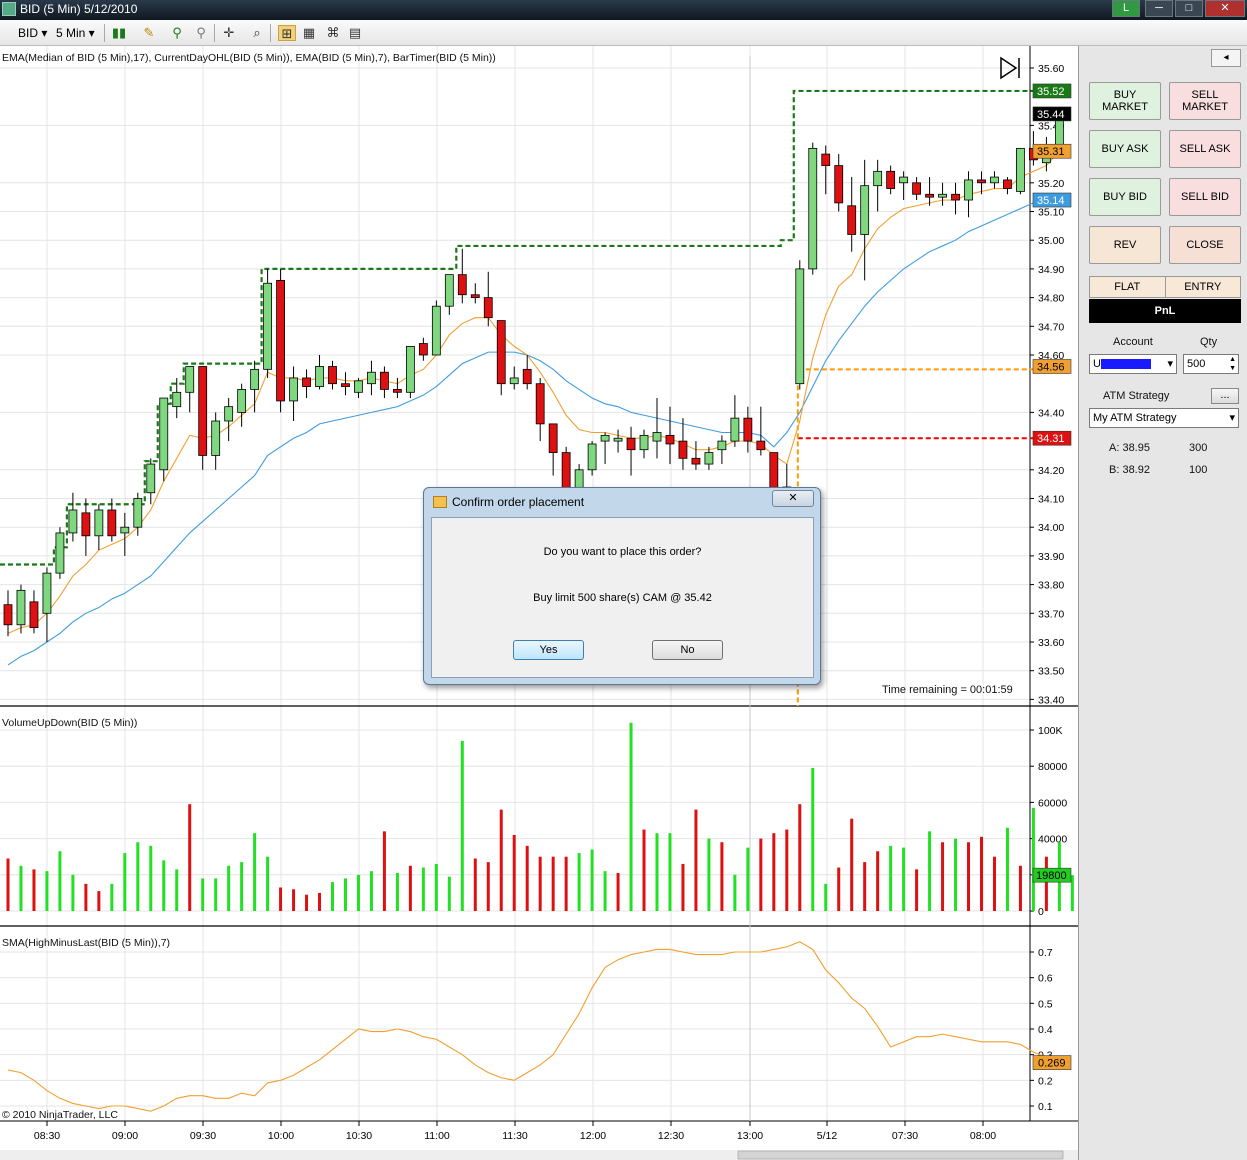 This screenshot has height=1160, width=1247. Describe the element at coordinates (32, 33) in the screenshot. I see `instrument-selector: BID ▾` at that location.